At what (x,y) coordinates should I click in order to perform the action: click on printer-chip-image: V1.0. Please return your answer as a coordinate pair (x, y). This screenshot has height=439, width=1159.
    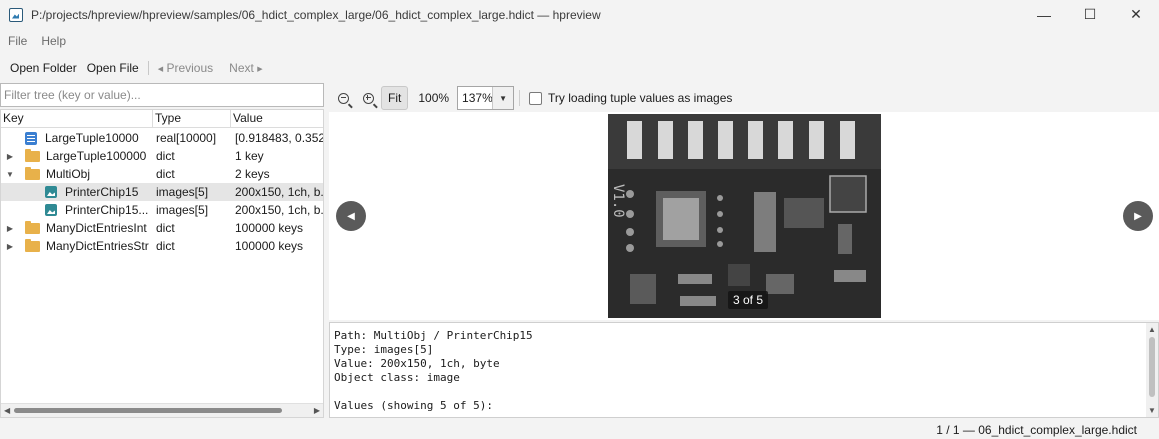
    Looking at the image, I should click on (744, 216).